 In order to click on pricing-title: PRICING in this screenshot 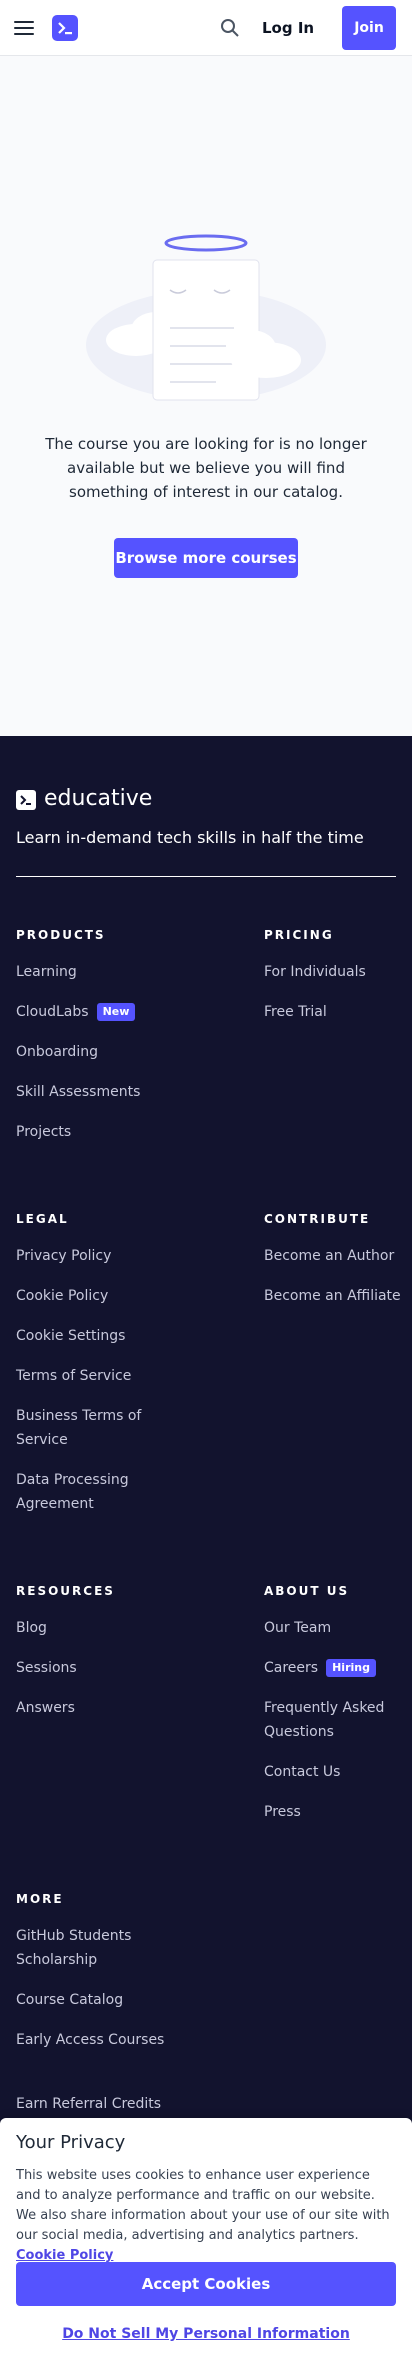, I will do `click(299, 935)`.